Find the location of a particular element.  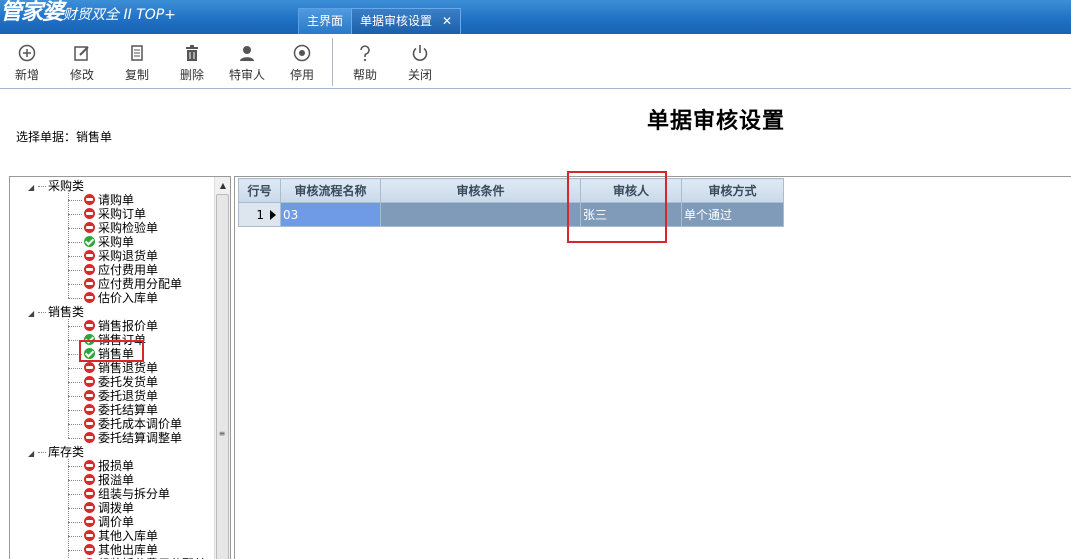

copy-button: 复制 is located at coordinates (137, 62).